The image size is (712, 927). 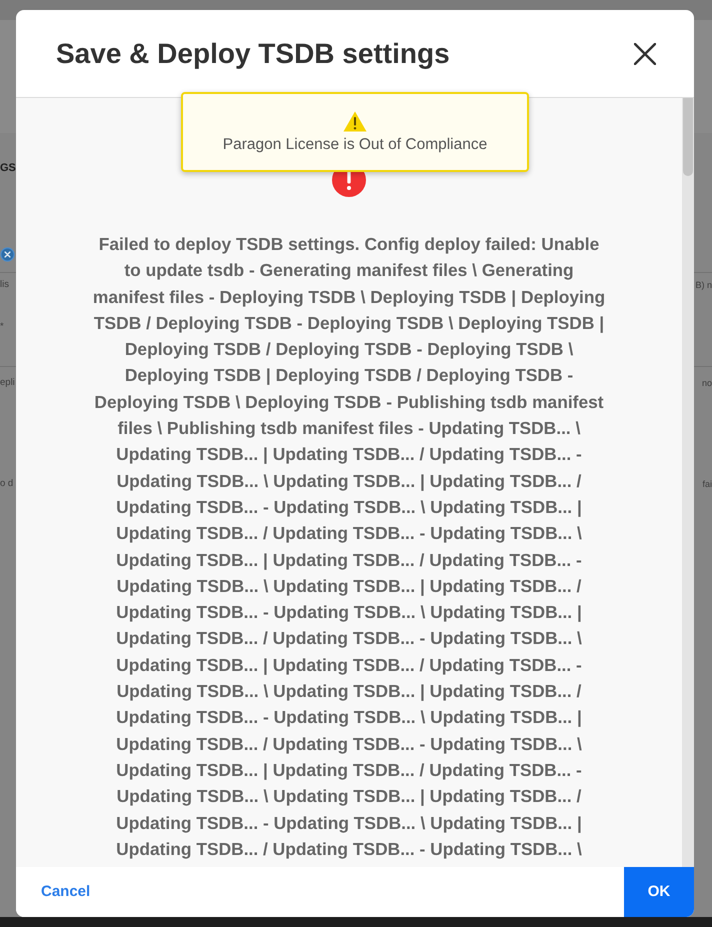 What do you see at coordinates (7, 484) in the screenshot?
I see `background-text: o d` at bounding box center [7, 484].